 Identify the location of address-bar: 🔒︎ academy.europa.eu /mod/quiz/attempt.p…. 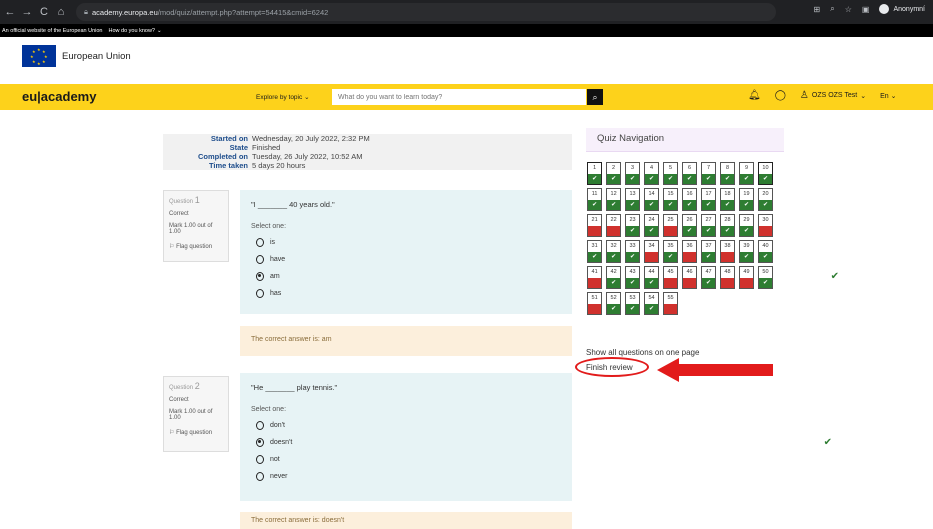
(426, 12).